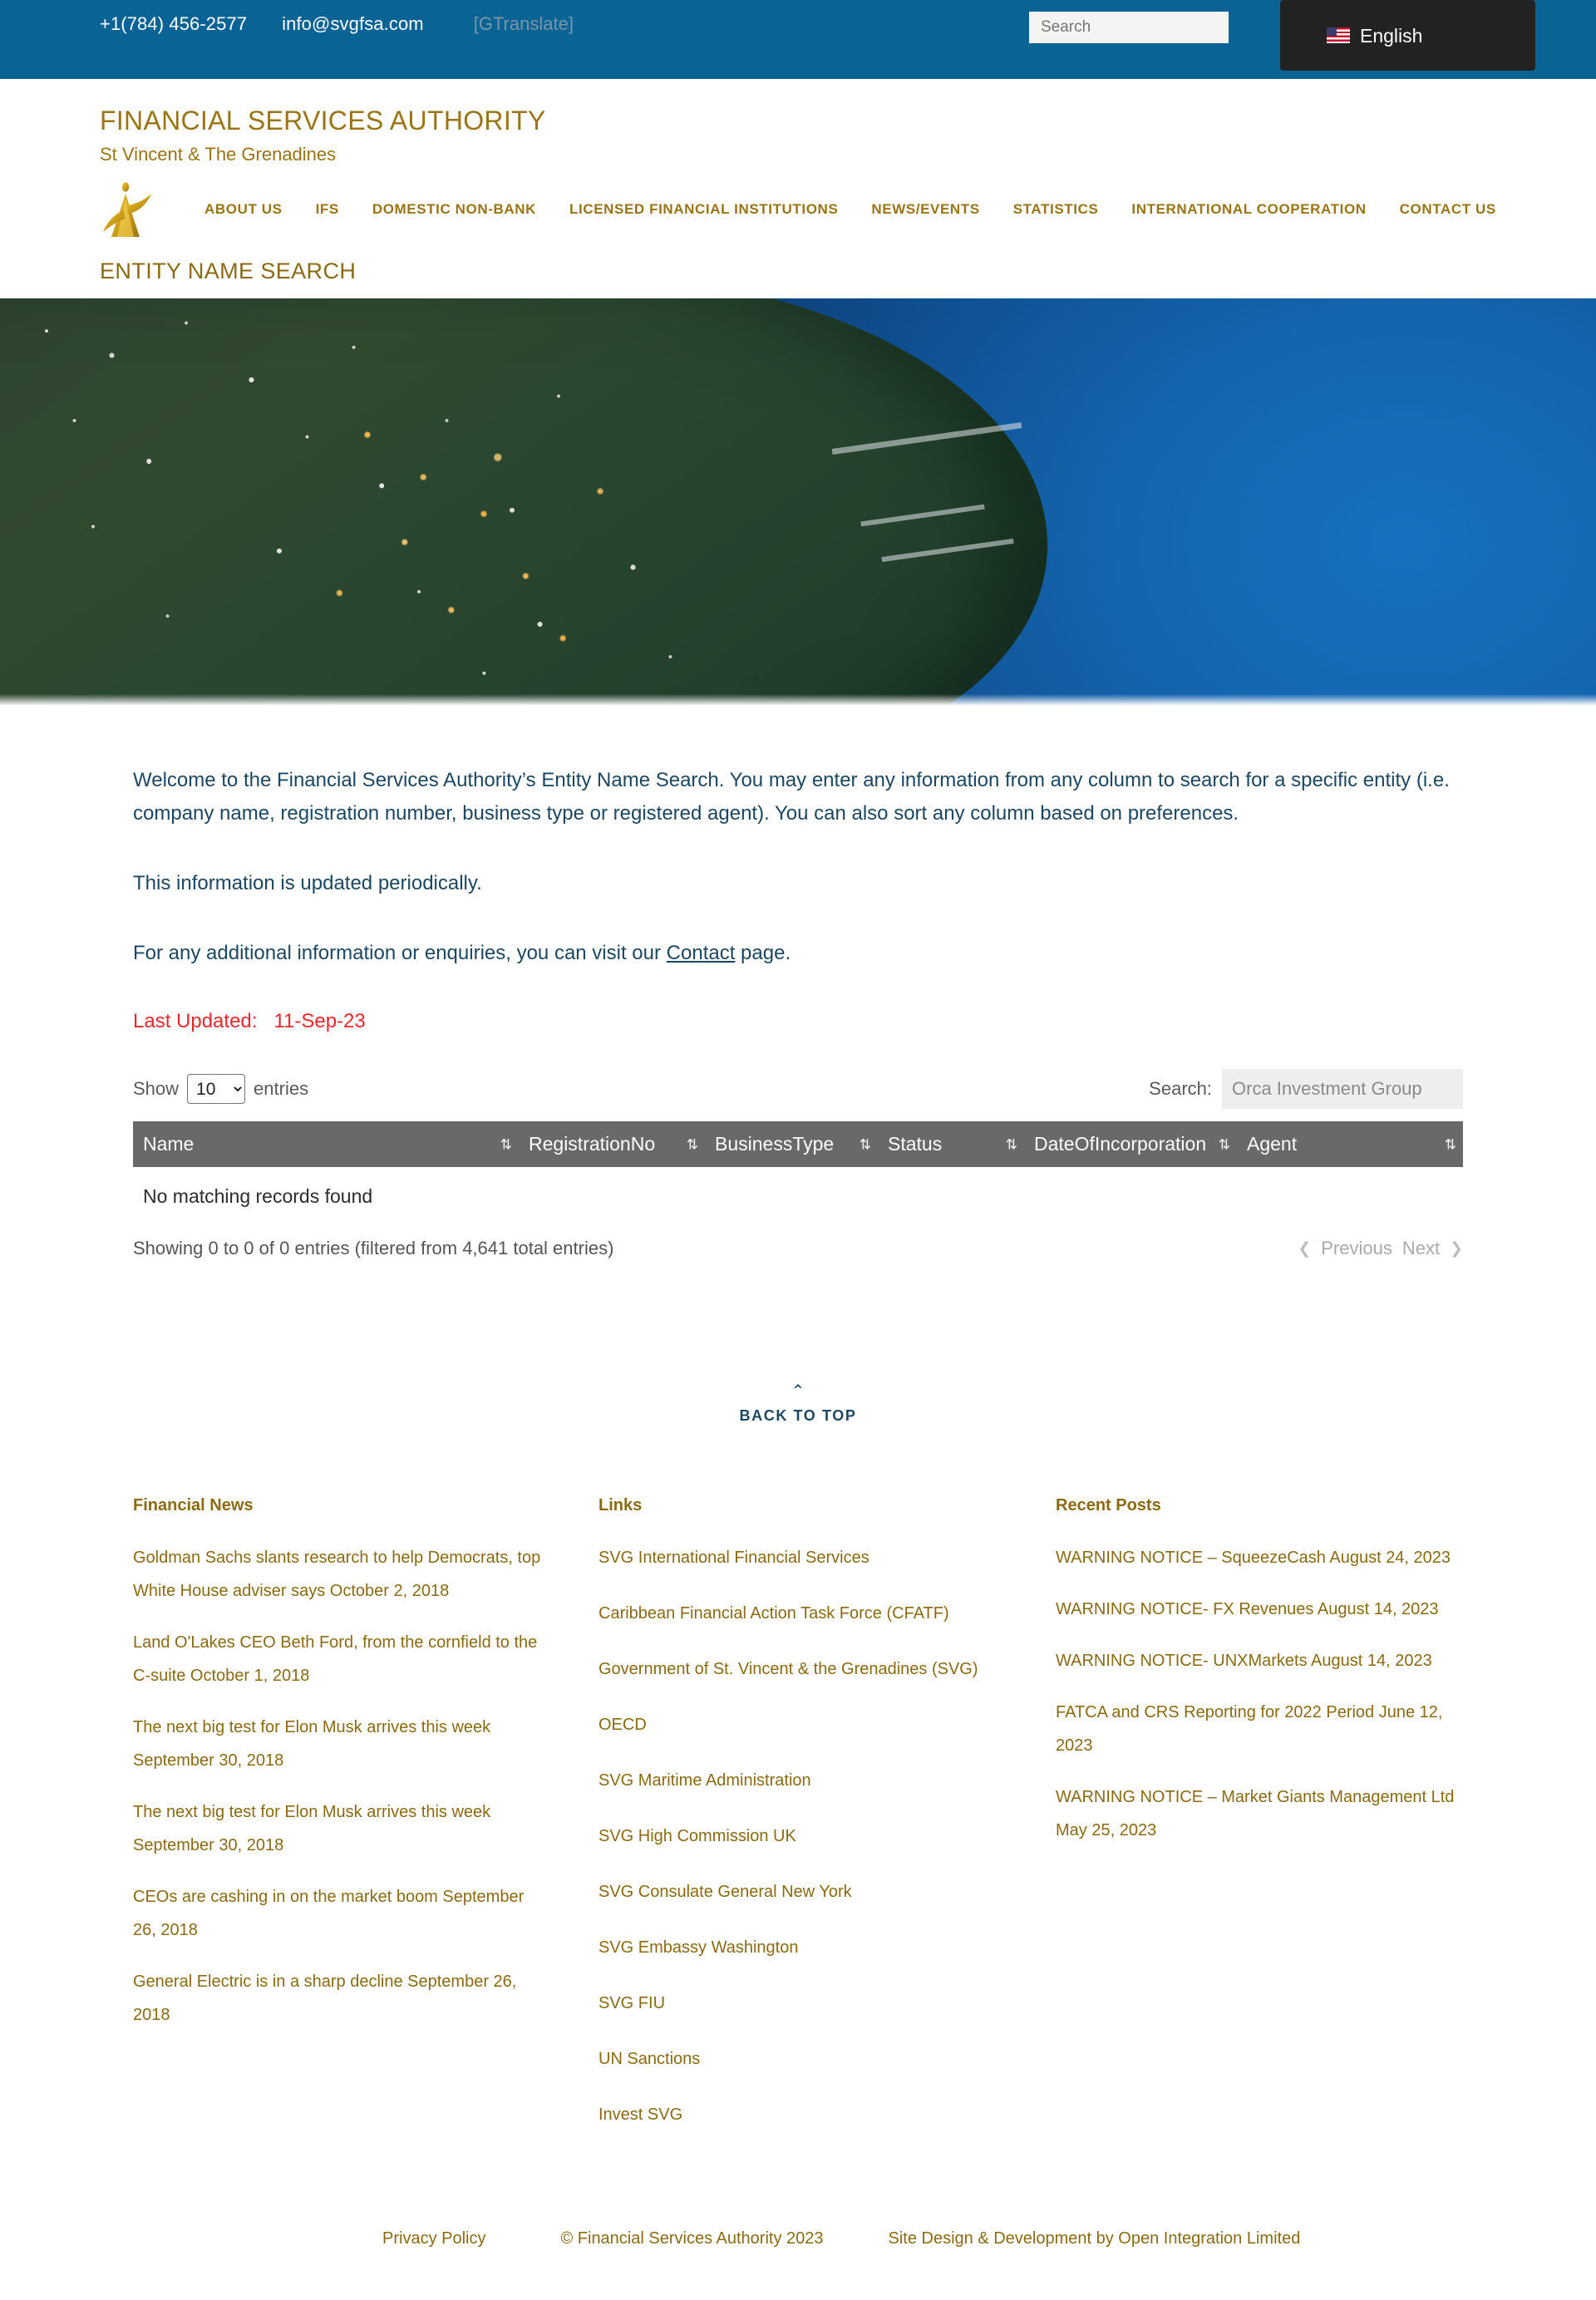  Describe the element at coordinates (704, 209) in the screenshot. I see `nav-item-licensed-financial-institutions: LICENSED FINANCIAL INSTITUTIONS` at that location.